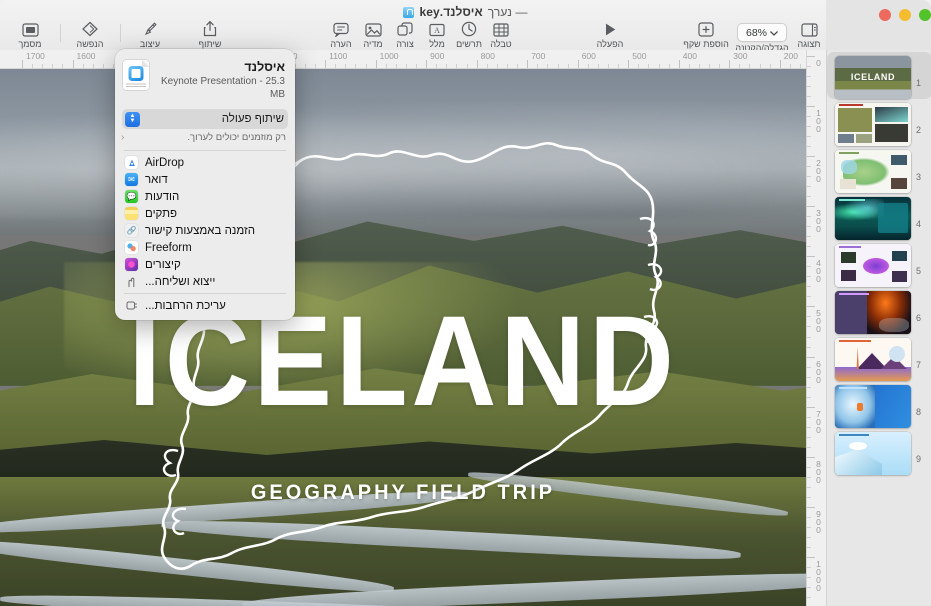 Image resolution: width=931 pixels, height=606 pixels. What do you see at coordinates (610, 28) in the screenshot?
I see `play-icon` at bounding box center [610, 28].